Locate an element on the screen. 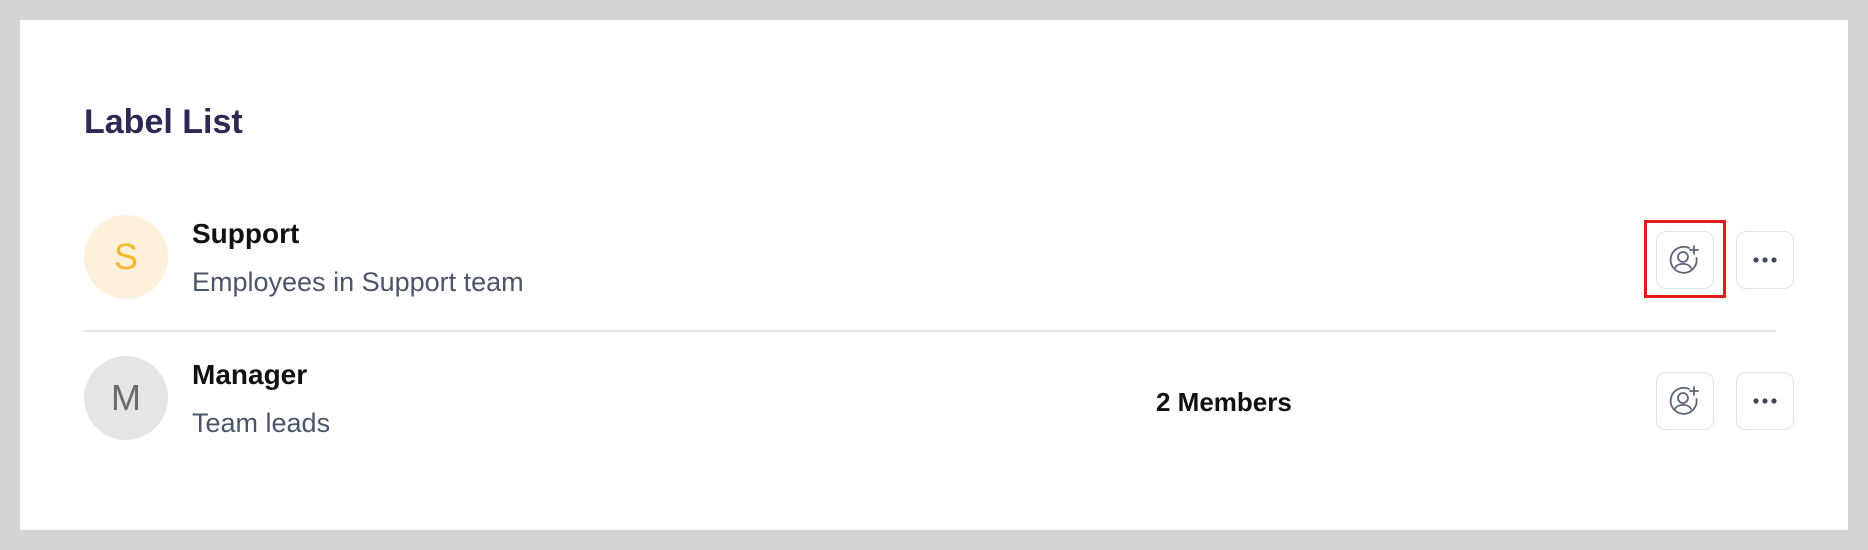  label-name: Support is located at coordinates (246, 233).